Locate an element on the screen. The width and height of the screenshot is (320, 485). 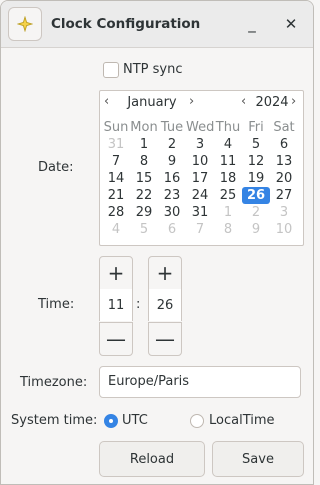
calendar-day: 24 is located at coordinates (200, 195).